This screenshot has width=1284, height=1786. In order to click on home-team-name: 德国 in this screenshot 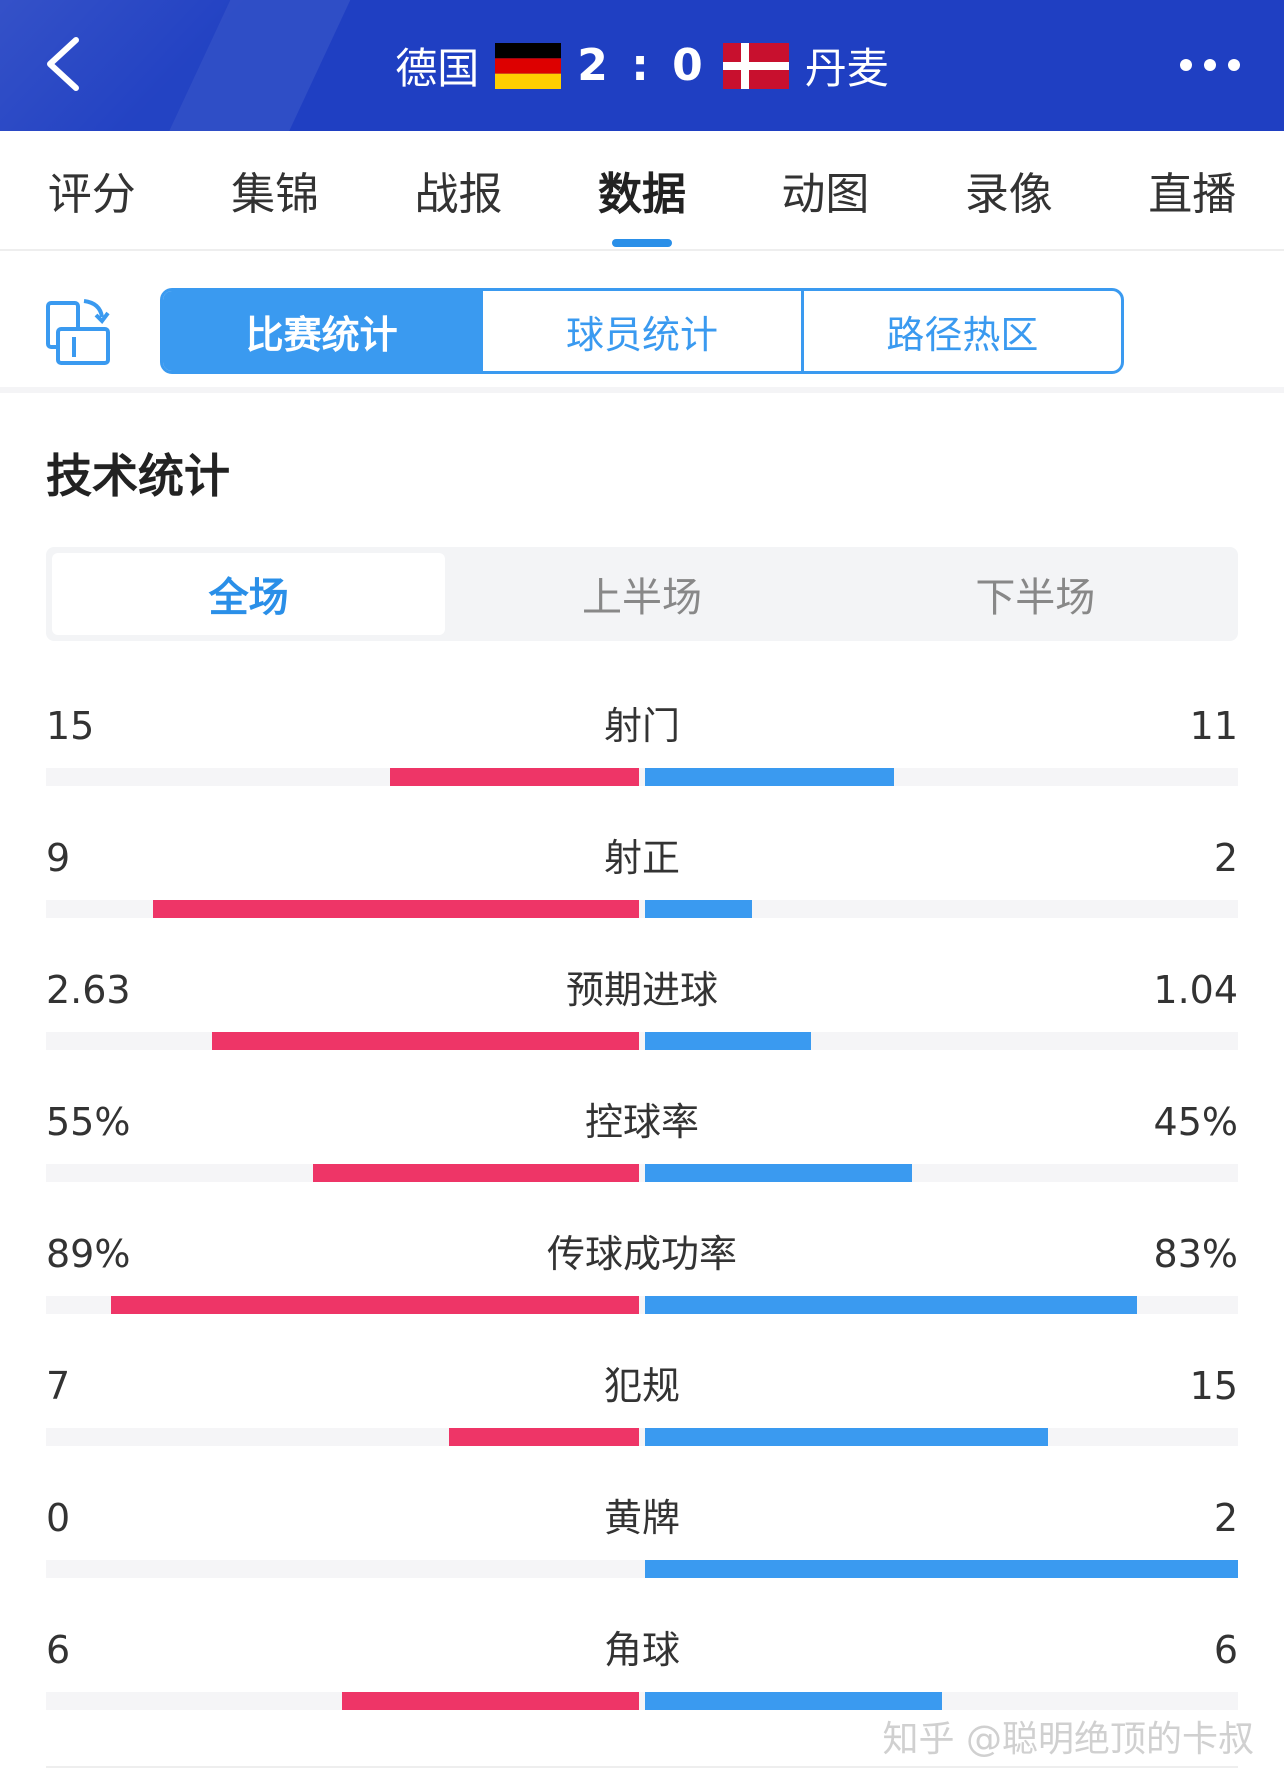, I will do `click(437, 68)`.